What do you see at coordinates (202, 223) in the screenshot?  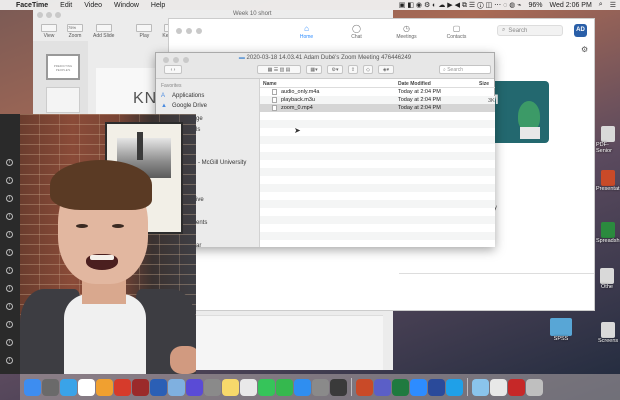 I see `sidebar-fragment: ents` at bounding box center [202, 223].